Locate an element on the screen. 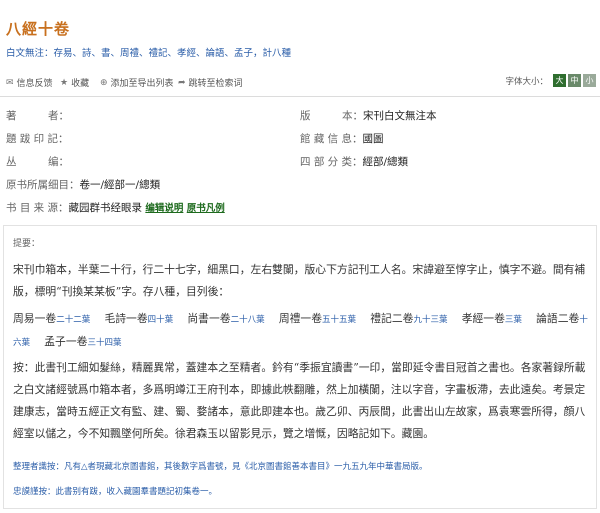 The image size is (600, 513). original-rules-link: 原书凡例 is located at coordinates (206, 208).